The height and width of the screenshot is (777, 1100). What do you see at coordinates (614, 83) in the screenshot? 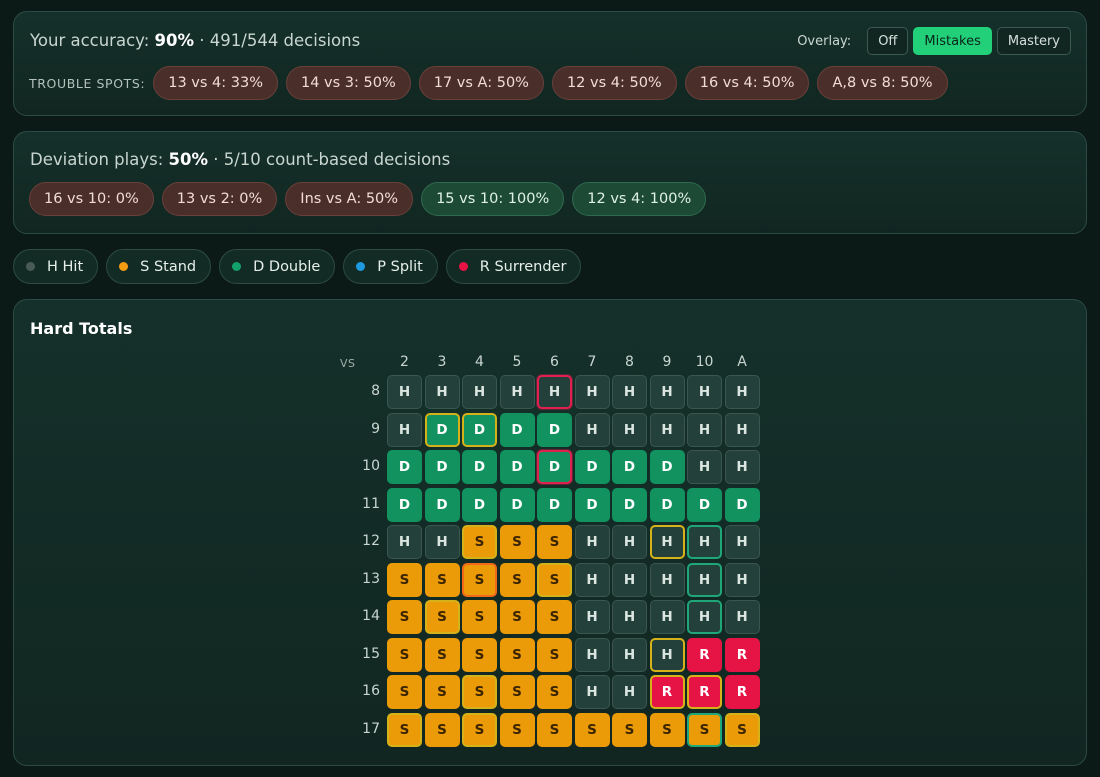
I see `trouble-spot-chip: 12 vs 4: 50%` at bounding box center [614, 83].